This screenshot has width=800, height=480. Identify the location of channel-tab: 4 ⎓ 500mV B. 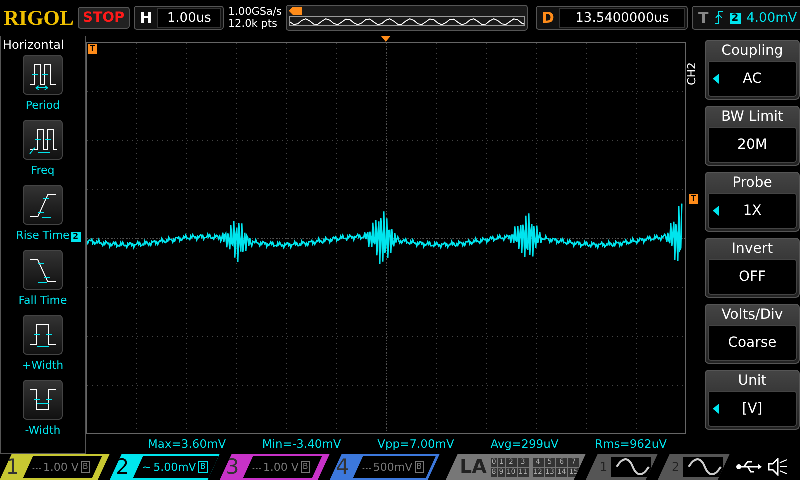
(385, 467).